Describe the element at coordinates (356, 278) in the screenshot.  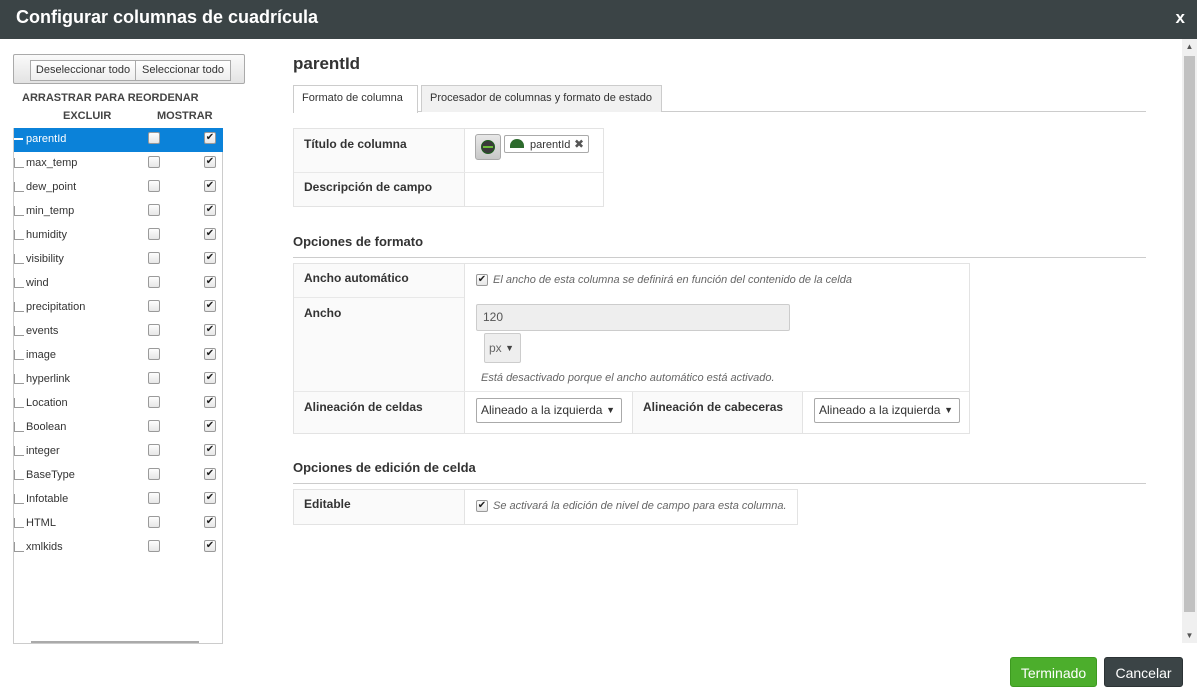
I see `auto-width-label: Ancho automático` at that location.